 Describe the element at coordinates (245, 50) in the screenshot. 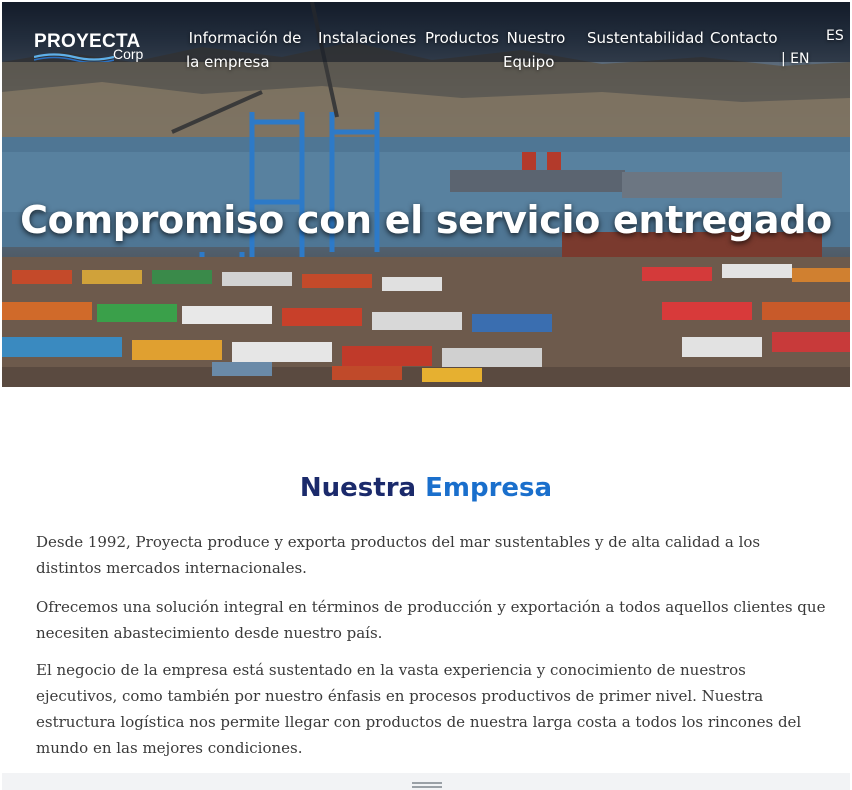

I see `nav-item-informacion: Información de la empresa` at that location.